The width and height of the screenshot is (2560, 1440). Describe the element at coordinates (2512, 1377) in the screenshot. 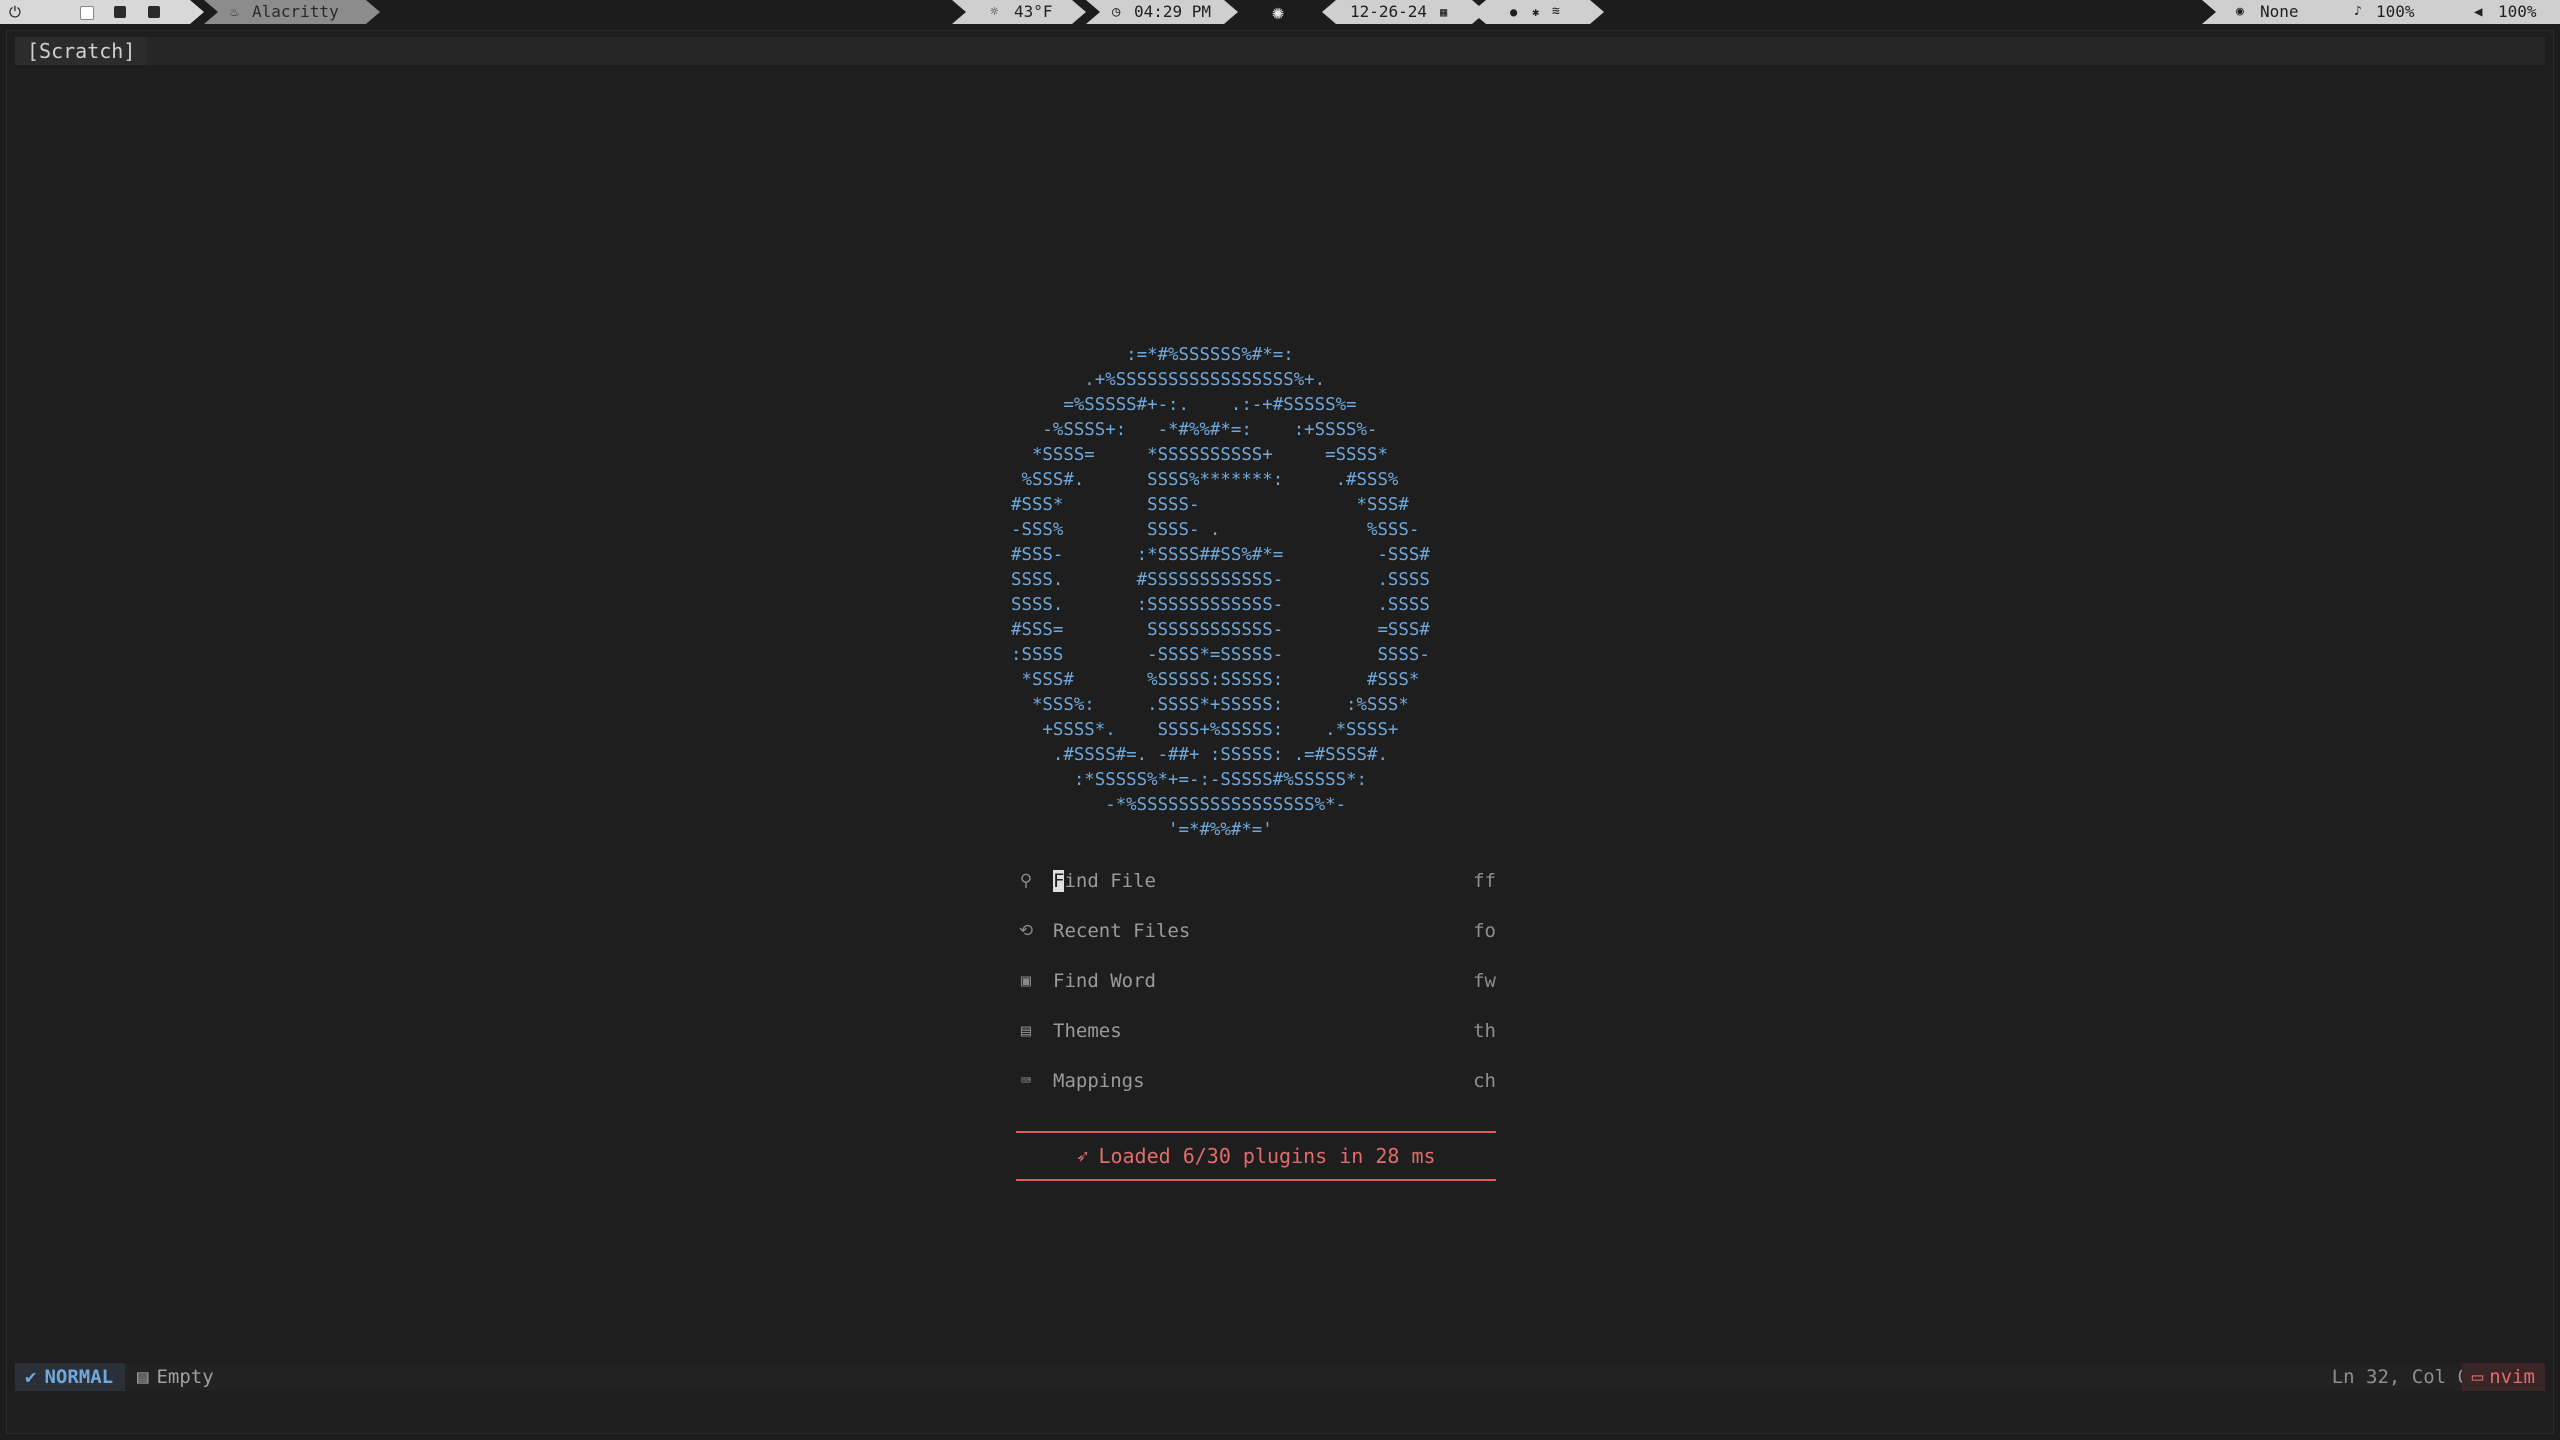

I see `project-text: nvim` at that location.